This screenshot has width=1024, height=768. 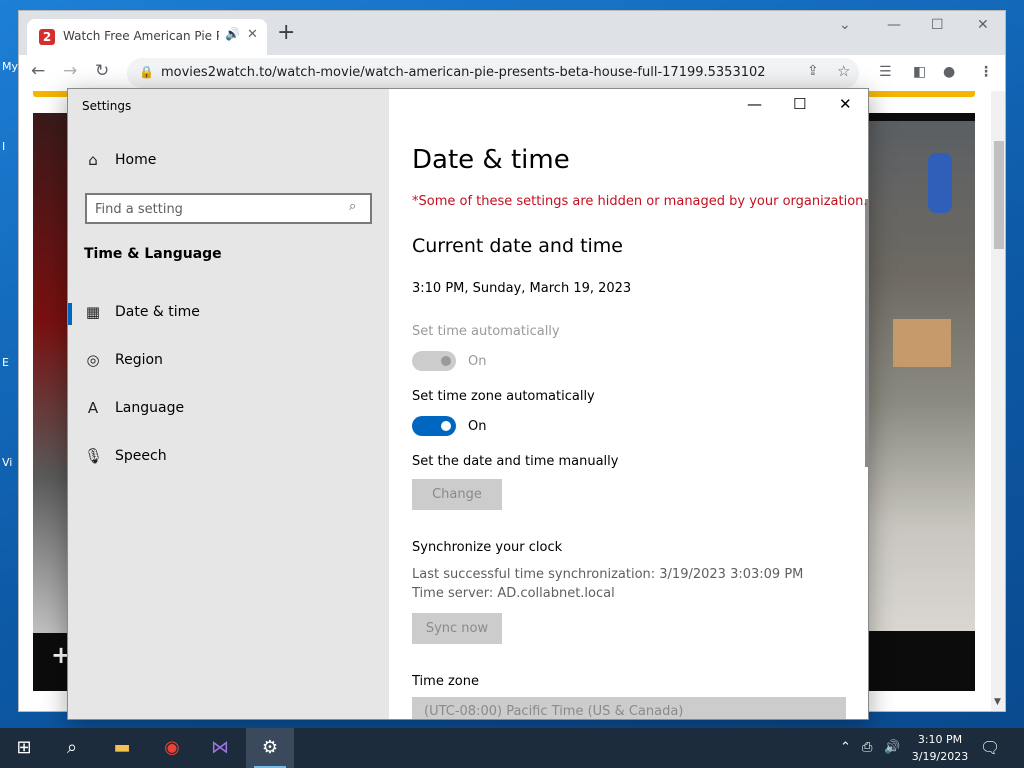 I want to click on profile-icon: ●, so click(x=949, y=72).